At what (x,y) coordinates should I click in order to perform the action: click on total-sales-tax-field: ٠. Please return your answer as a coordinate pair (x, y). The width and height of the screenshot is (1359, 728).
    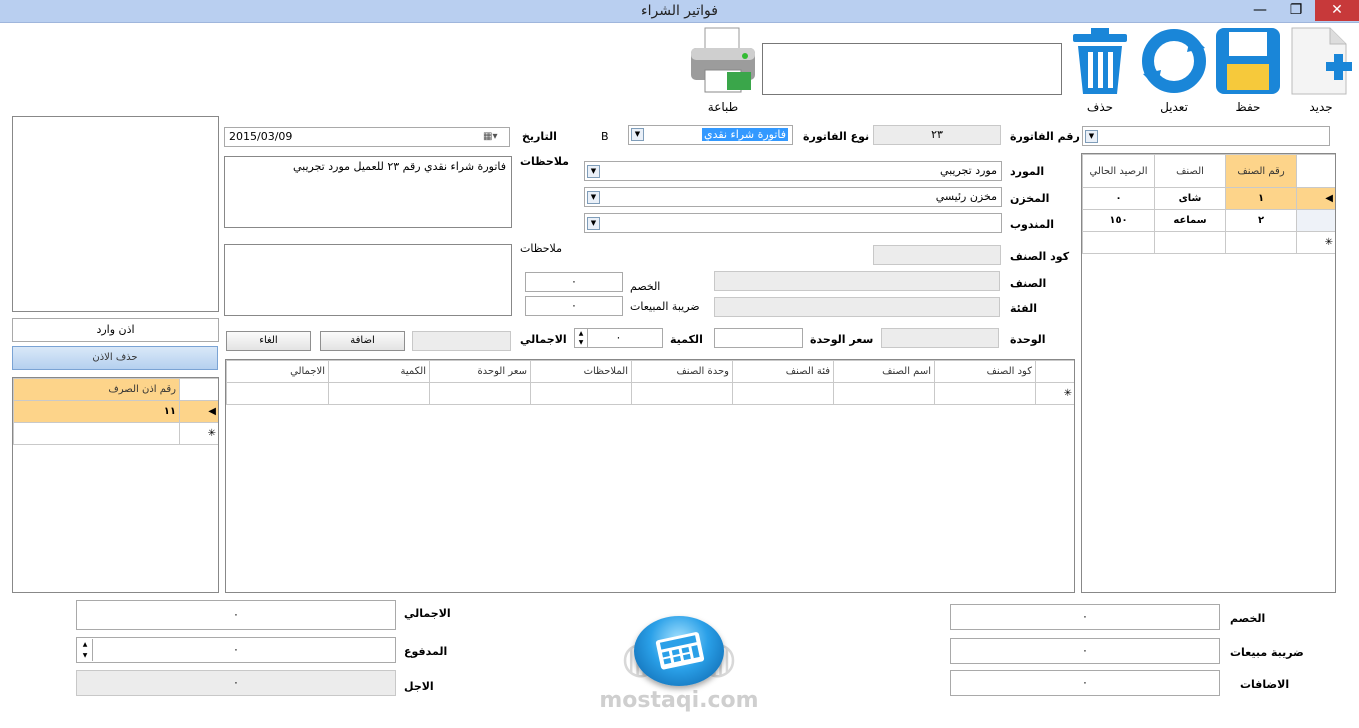
    Looking at the image, I should click on (1085, 651).